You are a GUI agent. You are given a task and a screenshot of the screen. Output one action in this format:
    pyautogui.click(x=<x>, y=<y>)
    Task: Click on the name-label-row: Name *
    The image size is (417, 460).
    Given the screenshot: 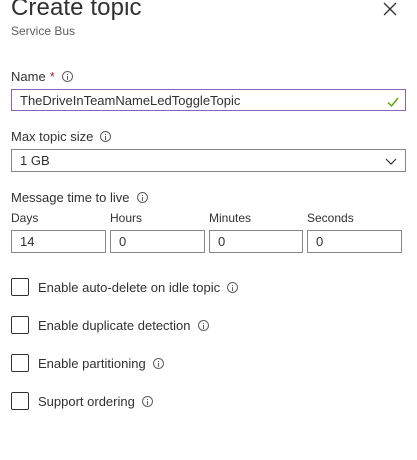 What is the action you would take?
    pyautogui.click(x=42, y=76)
    